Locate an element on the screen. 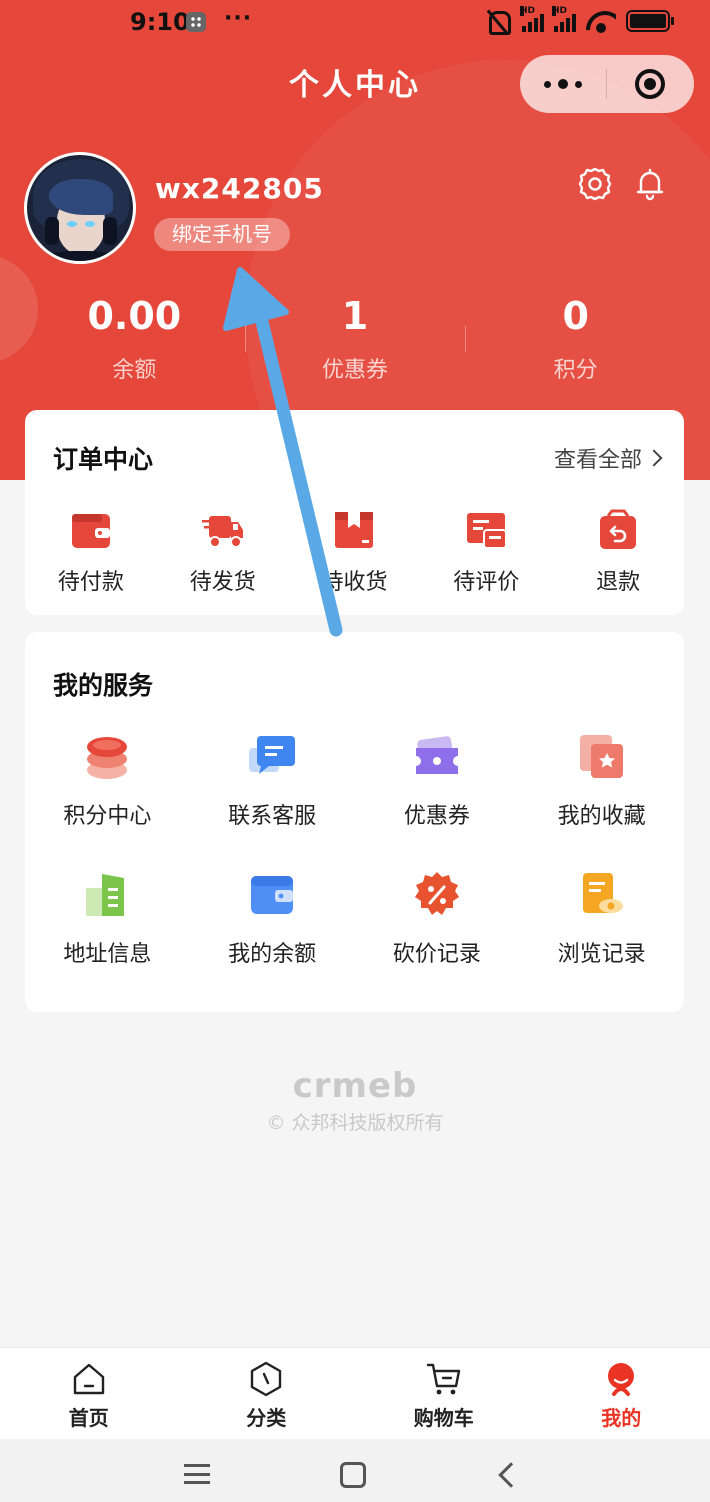 The image size is (710, 1502). bottom-tab-bar: 首页 分类 购物车 我的 is located at coordinates (355, 1393).